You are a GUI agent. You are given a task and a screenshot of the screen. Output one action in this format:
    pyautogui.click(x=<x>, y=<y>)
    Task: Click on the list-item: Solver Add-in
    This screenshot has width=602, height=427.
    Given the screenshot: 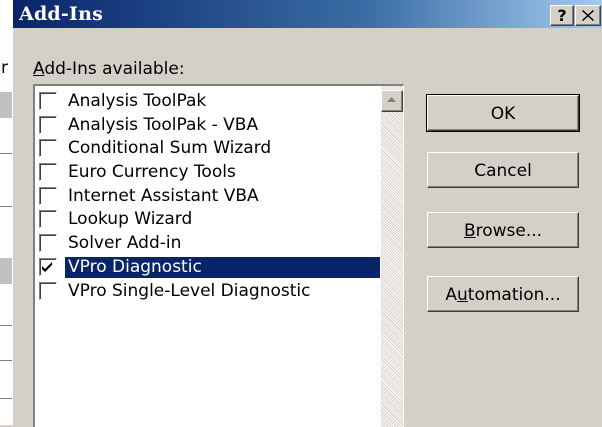 What is the action you would take?
    pyautogui.click(x=208, y=244)
    